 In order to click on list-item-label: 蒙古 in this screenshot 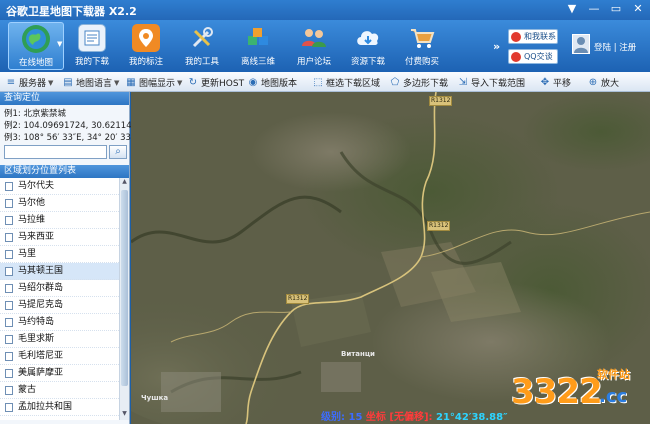, I will do `click(27, 390)`.